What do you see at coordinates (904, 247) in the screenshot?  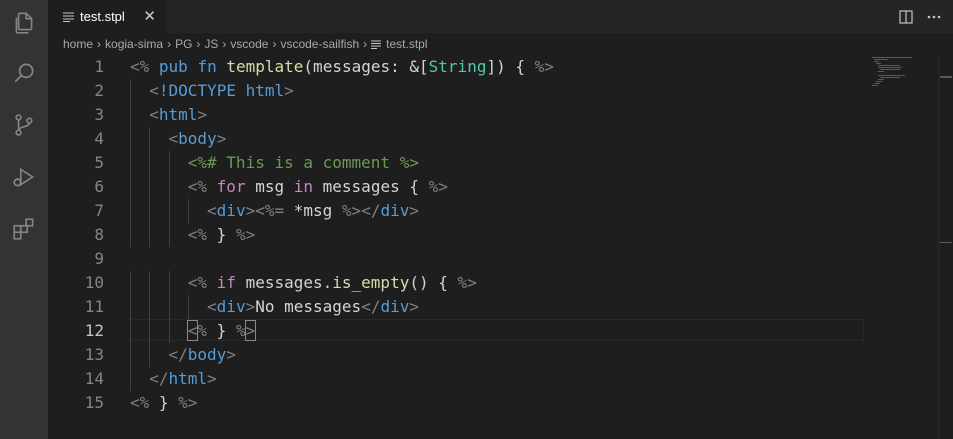 I see `minimap` at bounding box center [904, 247].